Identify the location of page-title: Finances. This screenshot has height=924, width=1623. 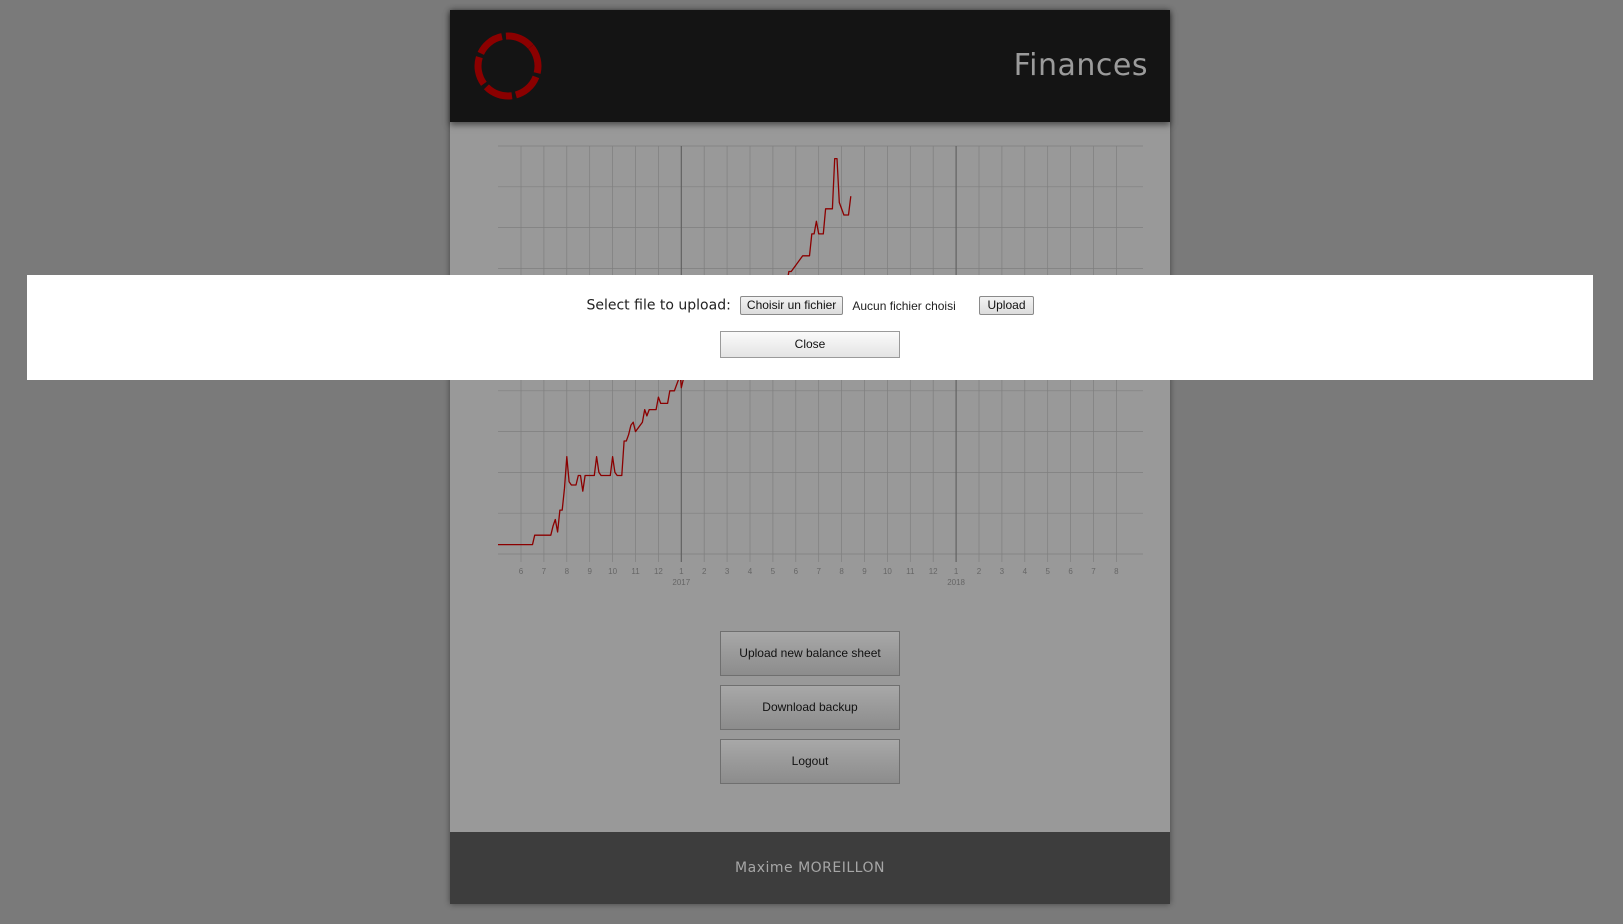
(1080, 65).